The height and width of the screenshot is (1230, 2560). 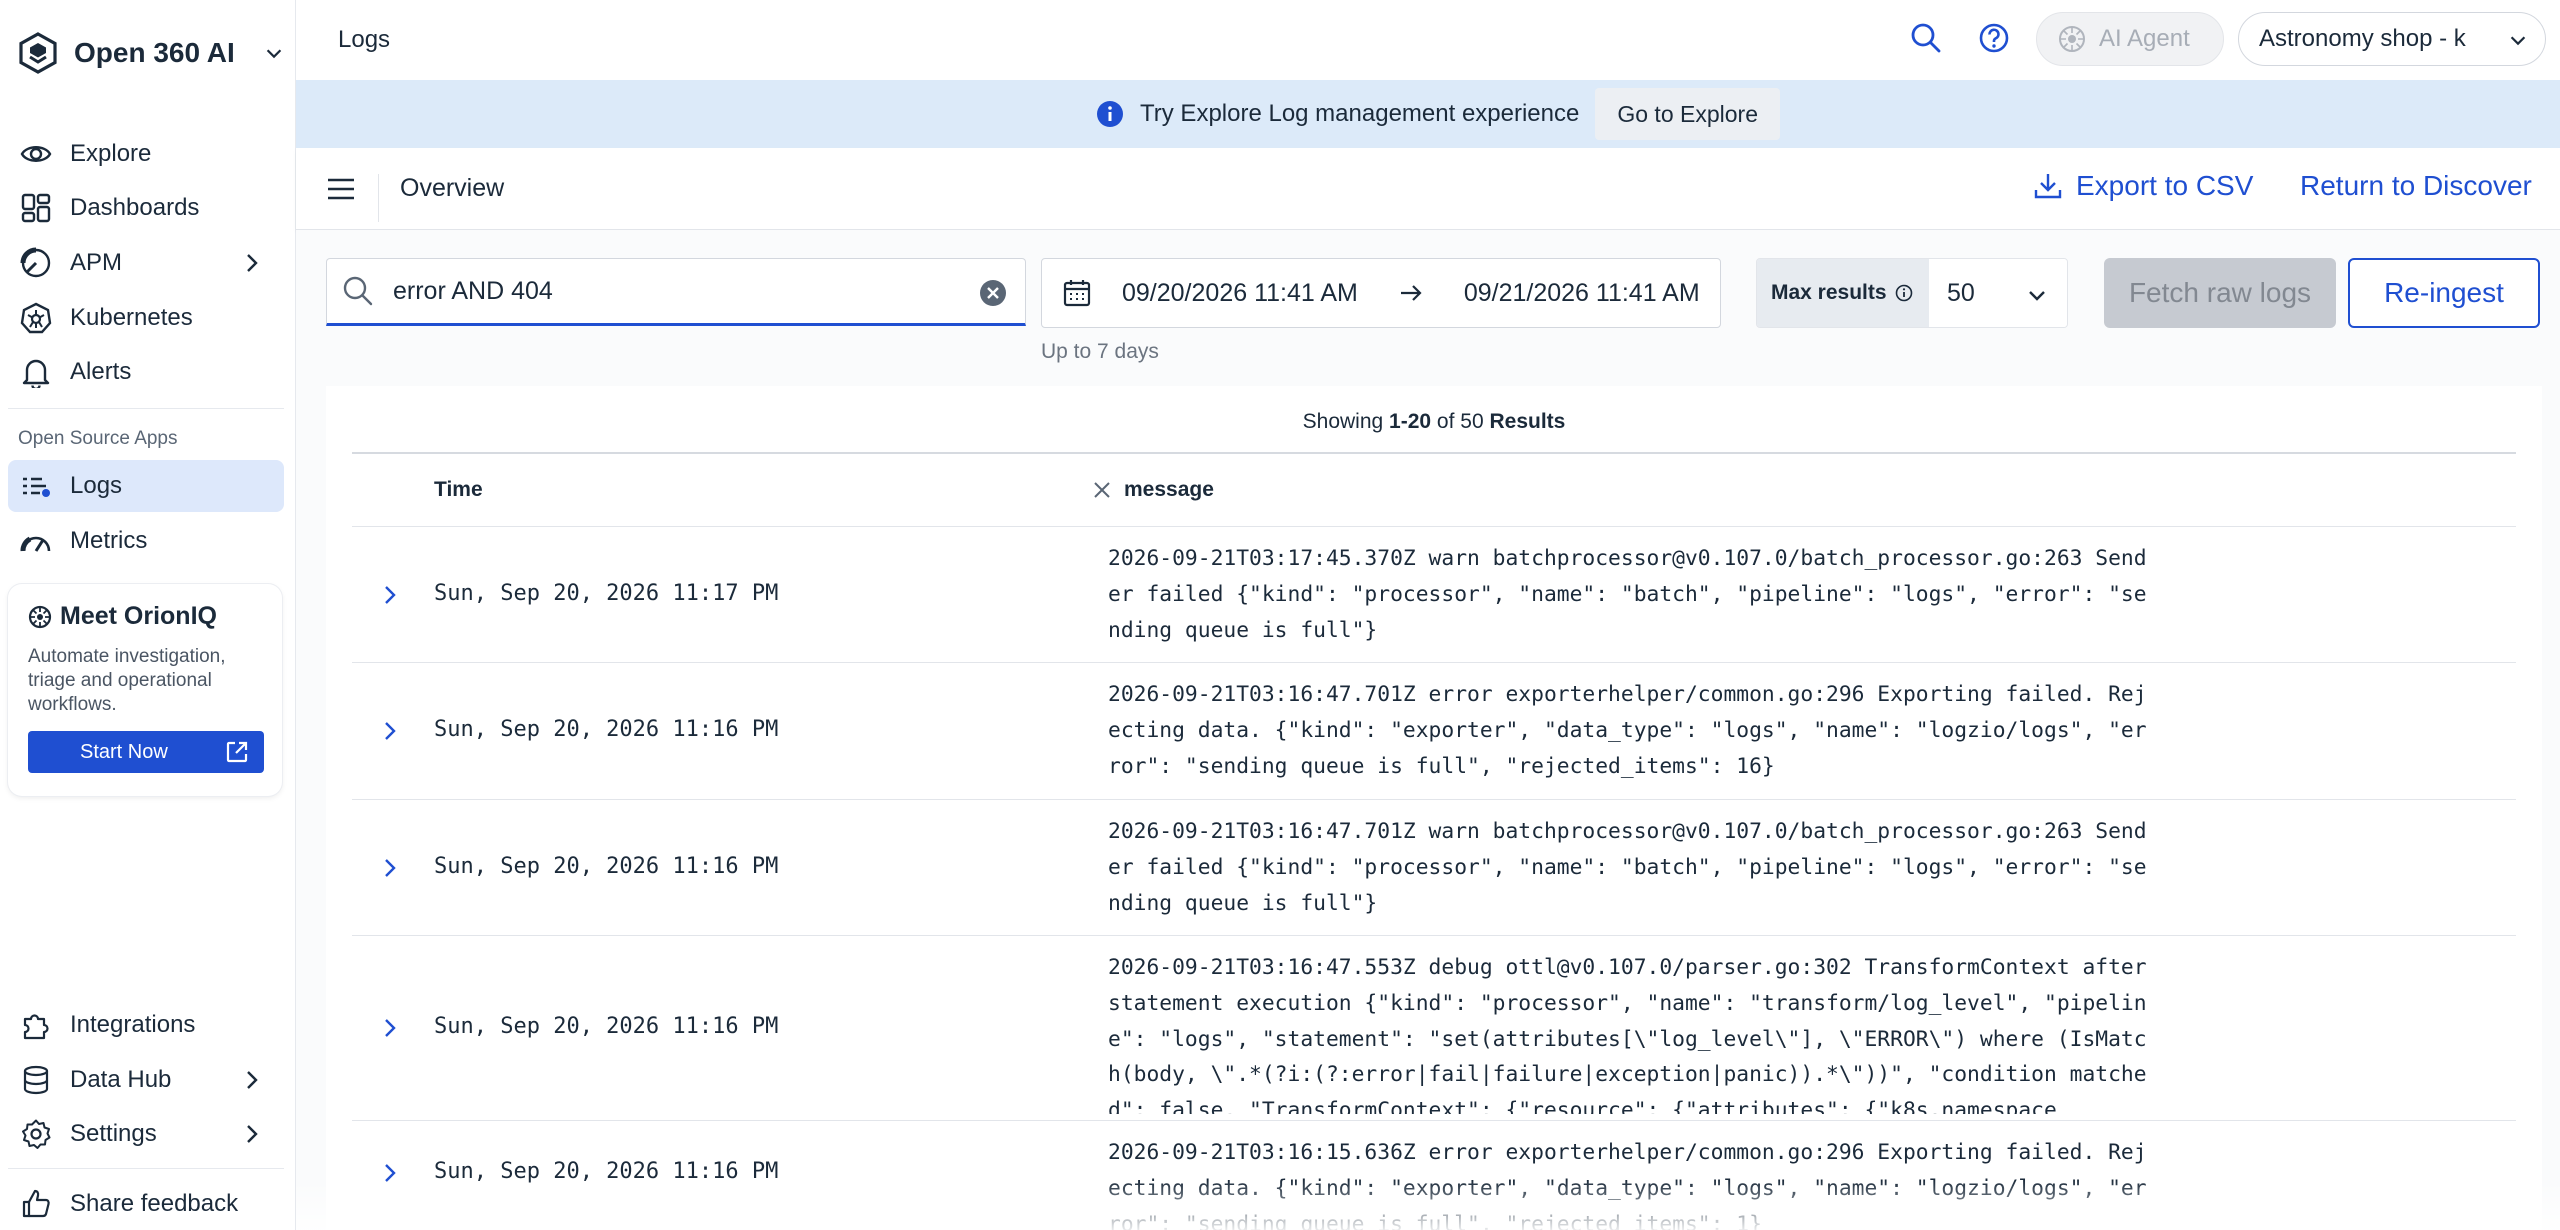 I want to click on sidebar-item-kubernetes: Kubernetes, so click(x=146, y=318).